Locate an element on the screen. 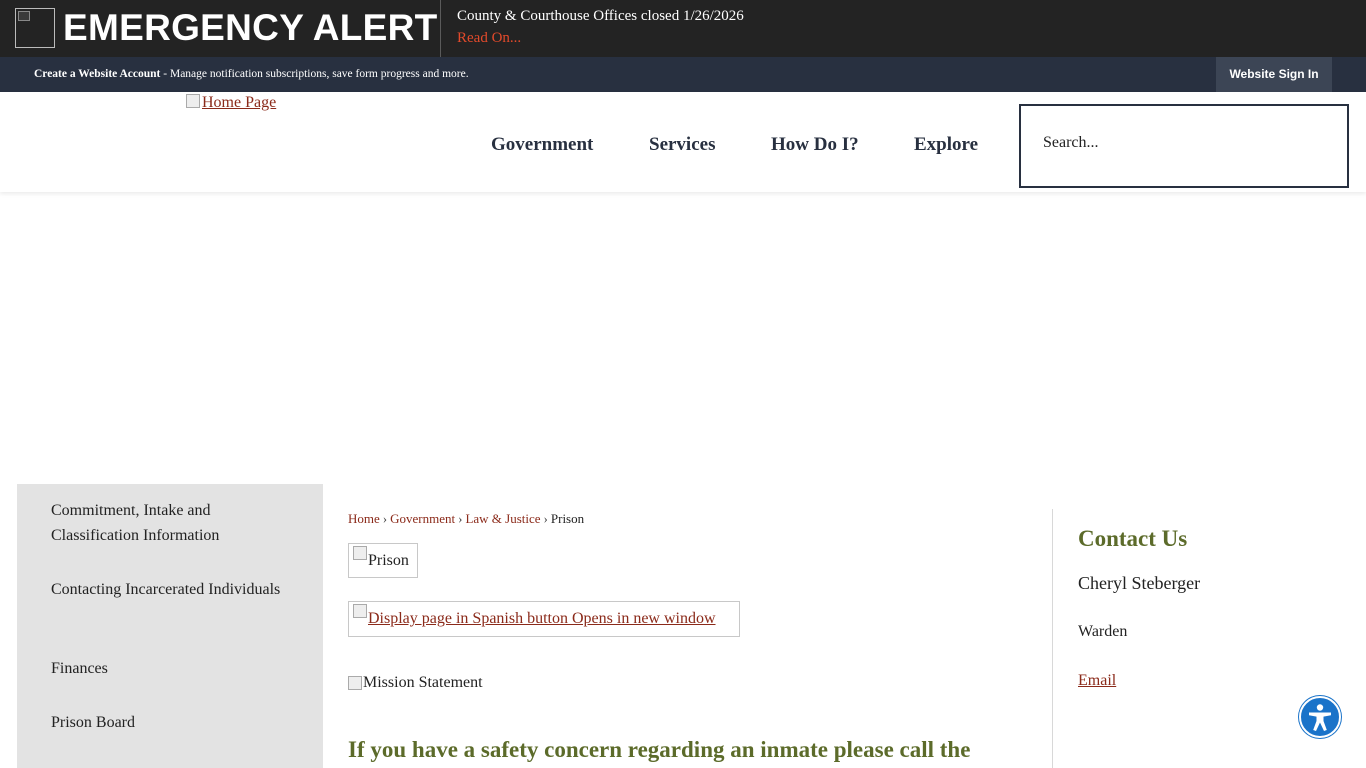 This screenshot has height=768, width=1366. breadcrumb-law-justice: Law & Justice is located at coordinates (502, 518).